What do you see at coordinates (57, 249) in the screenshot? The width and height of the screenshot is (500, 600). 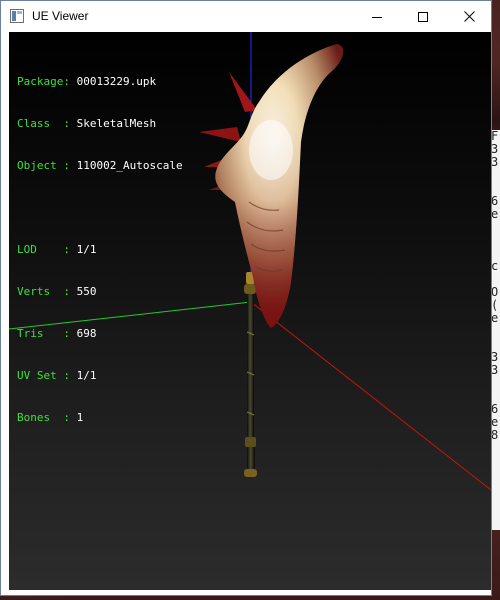 I see `info-lod: LOD : 1/1` at bounding box center [57, 249].